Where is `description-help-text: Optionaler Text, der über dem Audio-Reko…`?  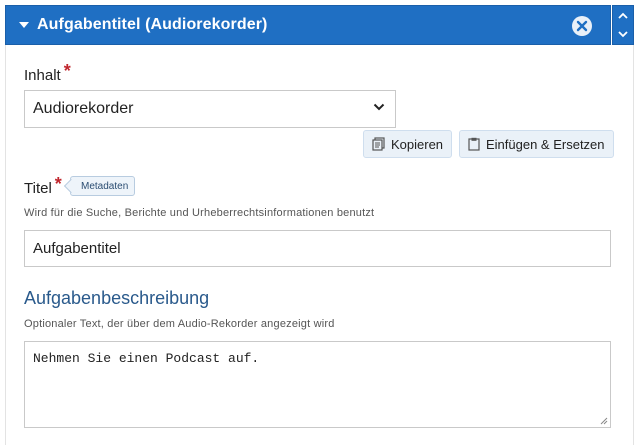
description-help-text: Optionaler Text, der über dem Audio-Reko… is located at coordinates (179, 324).